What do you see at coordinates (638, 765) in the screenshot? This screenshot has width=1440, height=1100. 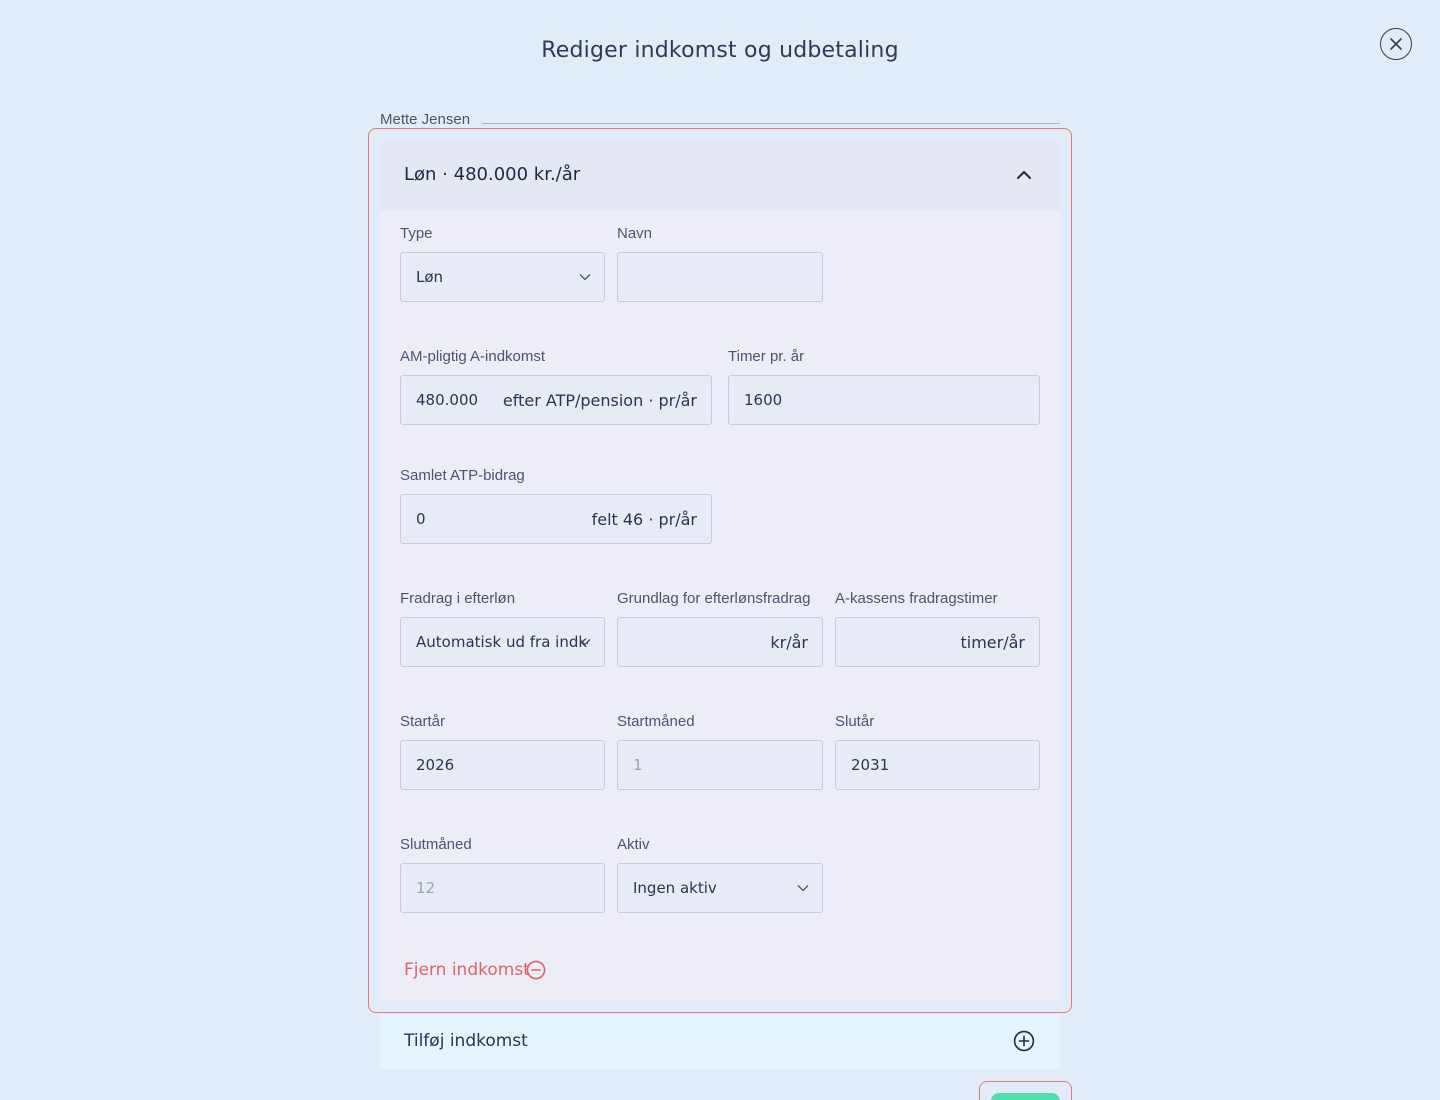 I see `start-month-placeholder: 1` at bounding box center [638, 765].